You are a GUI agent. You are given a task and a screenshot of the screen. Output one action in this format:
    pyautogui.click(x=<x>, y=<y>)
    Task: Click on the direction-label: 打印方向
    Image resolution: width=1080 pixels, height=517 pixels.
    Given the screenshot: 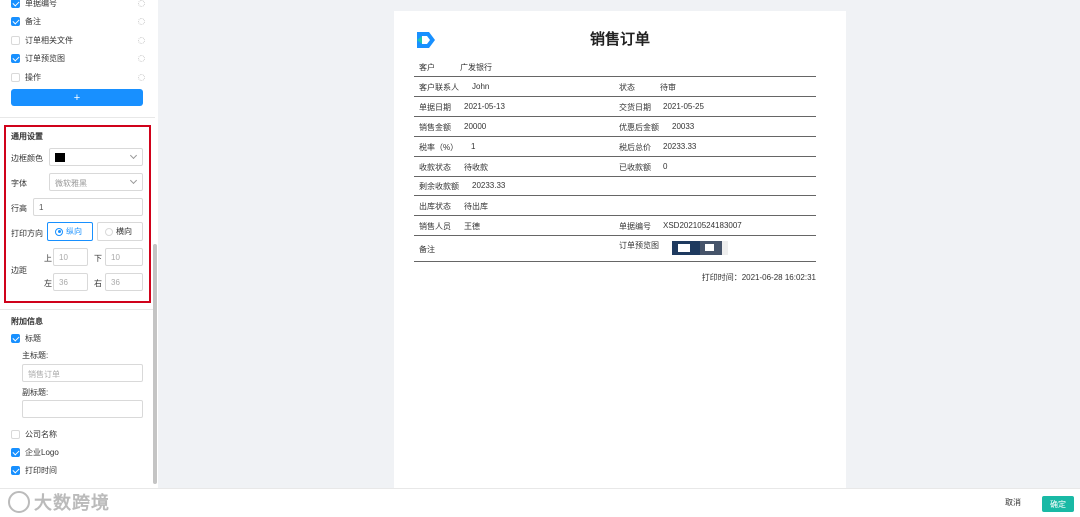 What is the action you would take?
    pyautogui.click(x=27, y=233)
    